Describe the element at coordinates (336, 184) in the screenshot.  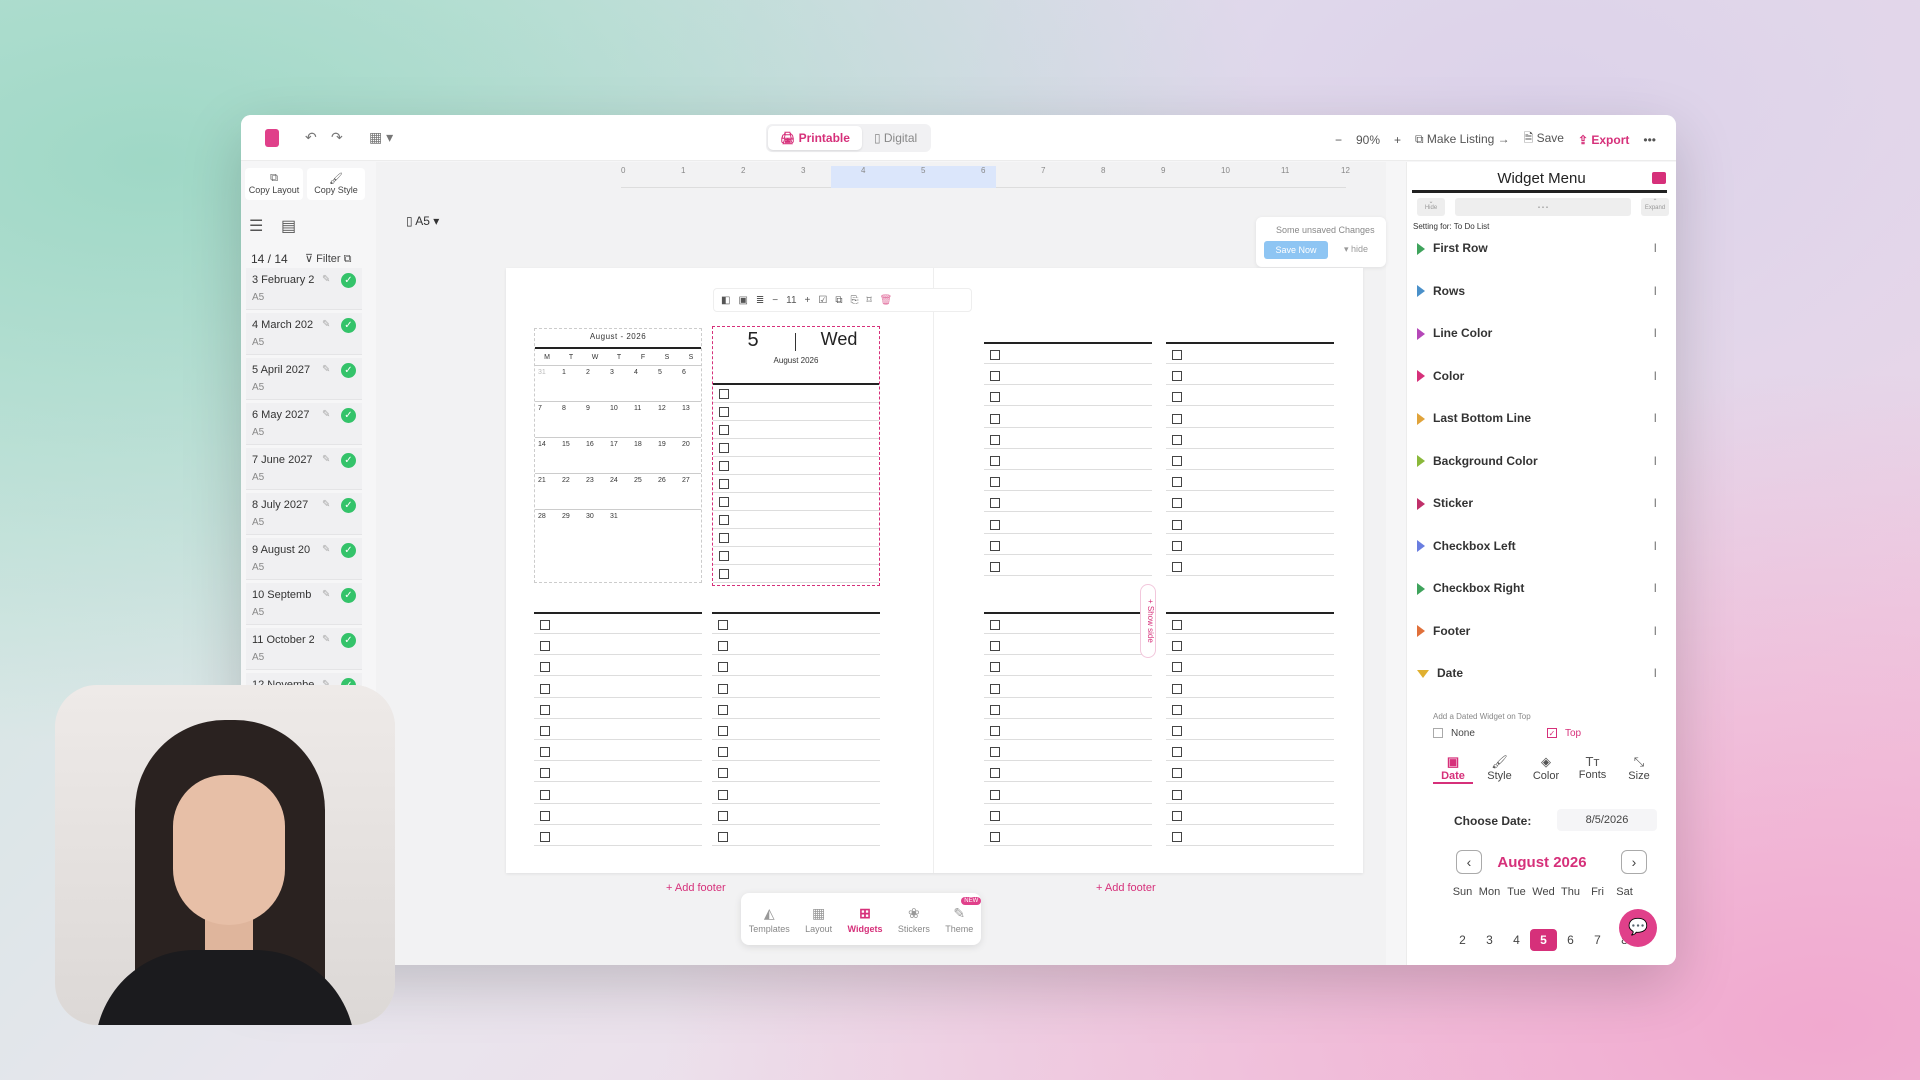
I see `copy-style-button: 🖌 Copy Style` at that location.